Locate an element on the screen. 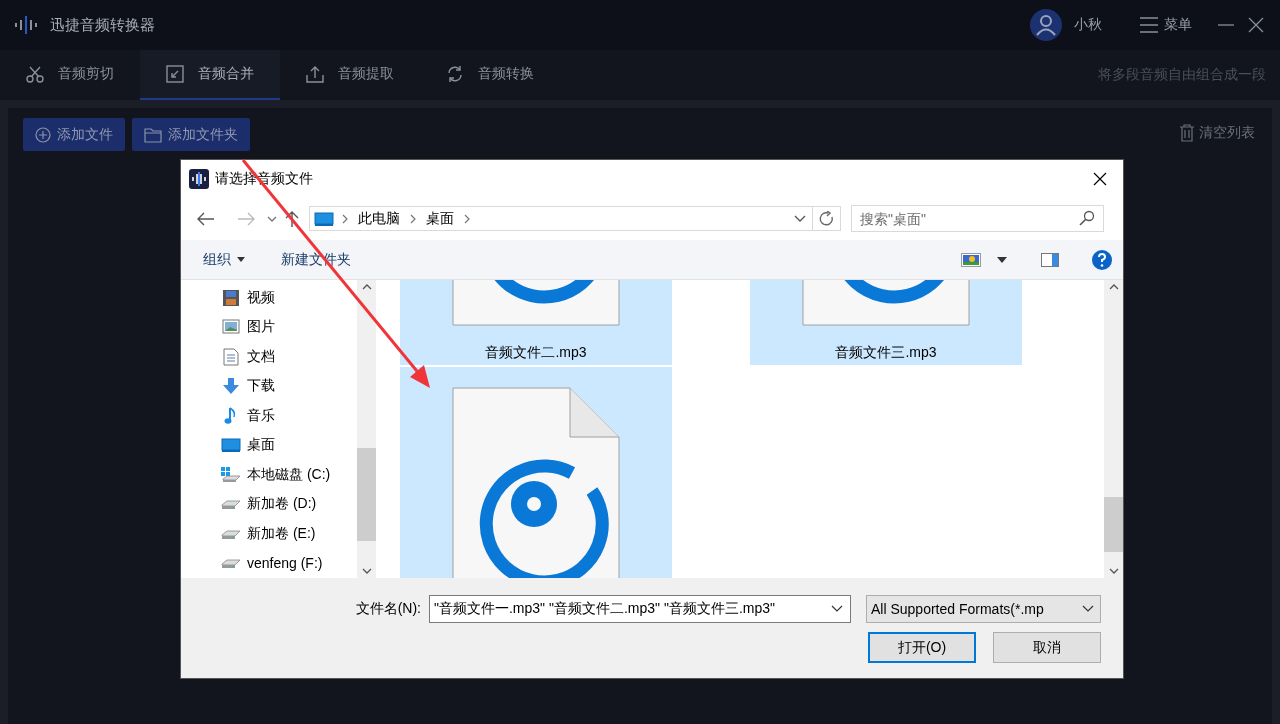 The height and width of the screenshot is (724, 1280). nav-item: venfeng (F:) is located at coordinates (289, 563).